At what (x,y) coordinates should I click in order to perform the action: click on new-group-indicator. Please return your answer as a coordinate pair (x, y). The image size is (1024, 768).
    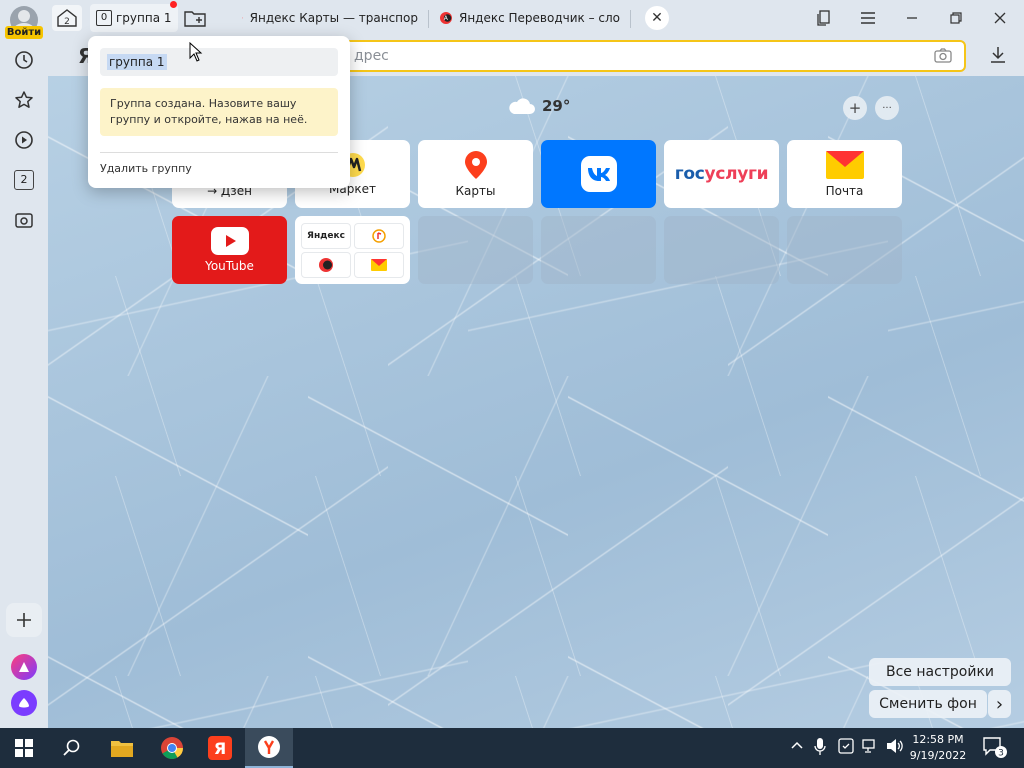
    Looking at the image, I should click on (173, 4).